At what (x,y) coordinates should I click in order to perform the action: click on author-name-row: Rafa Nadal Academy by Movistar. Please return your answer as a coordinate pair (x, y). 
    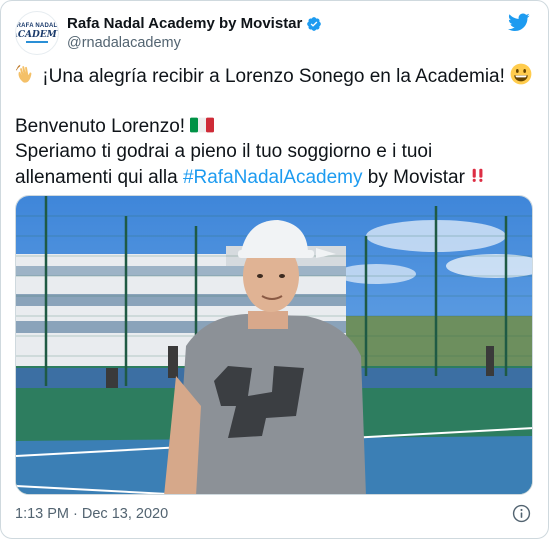
    Looking at the image, I should click on (194, 24).